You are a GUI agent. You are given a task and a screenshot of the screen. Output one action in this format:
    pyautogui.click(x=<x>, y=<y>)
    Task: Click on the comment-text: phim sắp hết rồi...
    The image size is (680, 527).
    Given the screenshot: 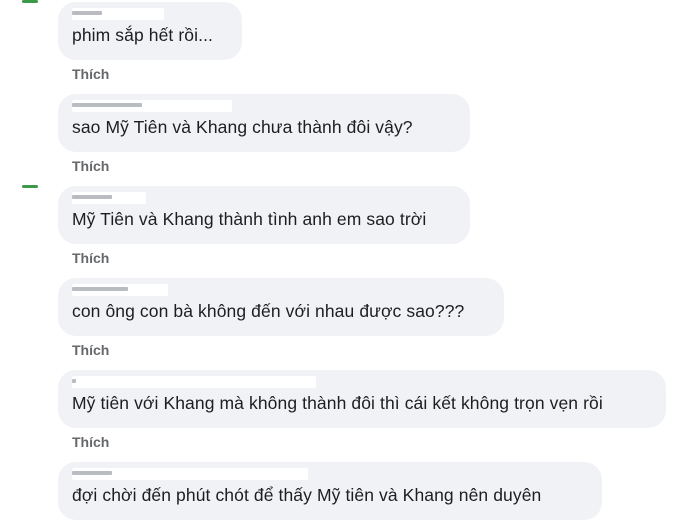 What is the action you would take?
    pyautogui.click(x=142, y=35)
    